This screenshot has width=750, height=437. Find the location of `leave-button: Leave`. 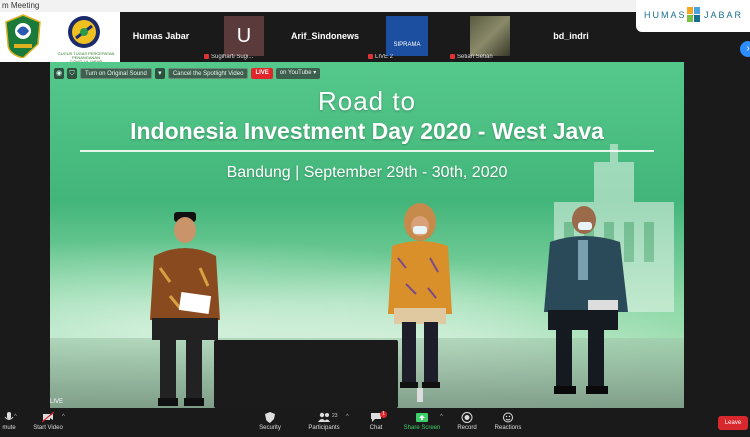

leave-button: Leave is located at coordinates (733, 423).